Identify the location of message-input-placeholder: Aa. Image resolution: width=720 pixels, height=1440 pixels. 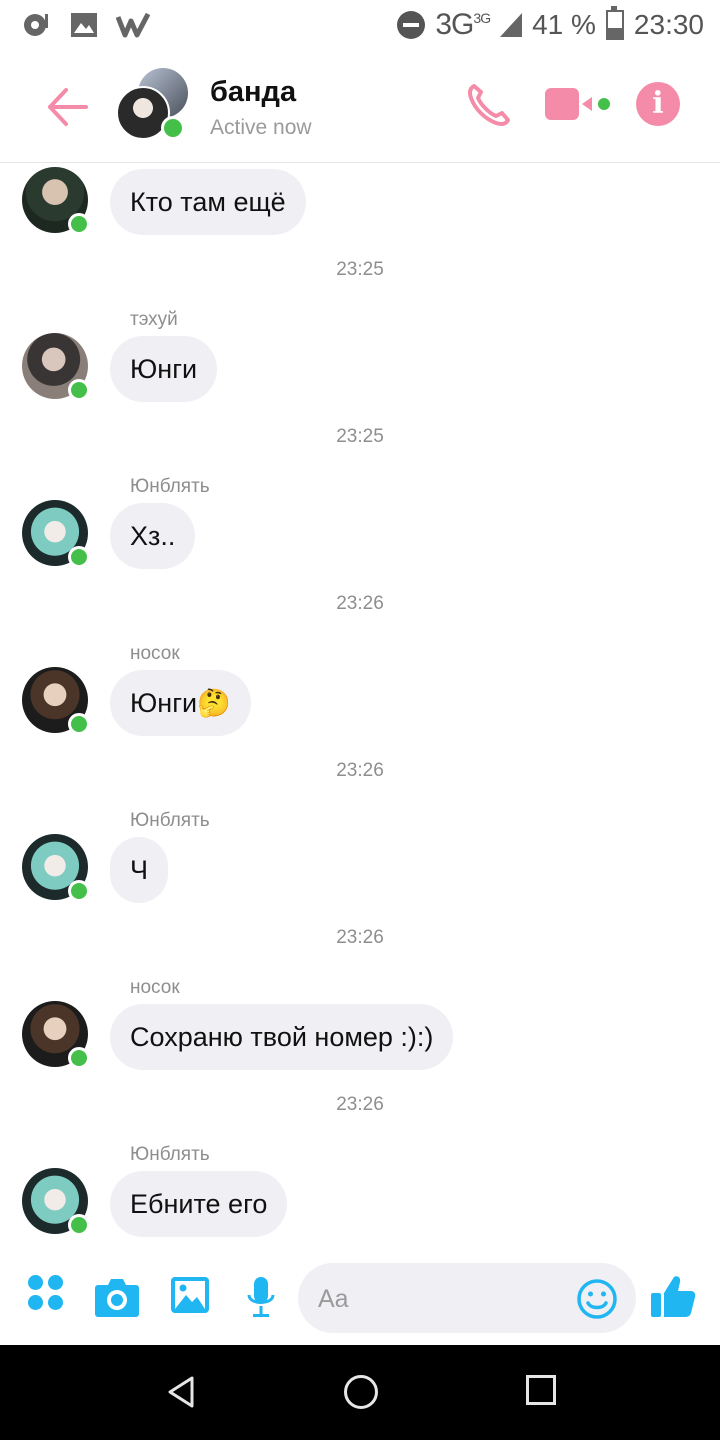
(333, 1299).